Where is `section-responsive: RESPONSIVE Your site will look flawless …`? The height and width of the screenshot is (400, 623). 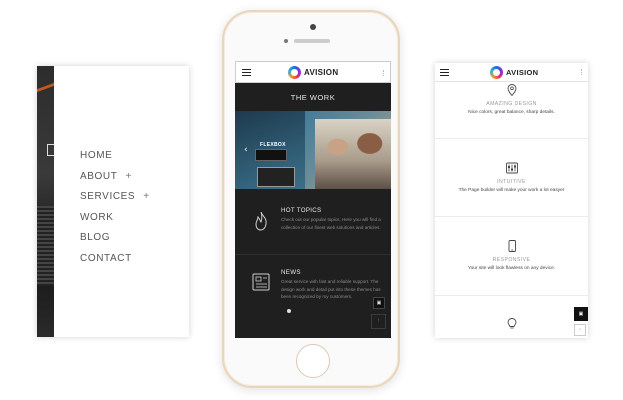
section-responsive: RESPONSIVE Your site will look flawless … is located at coordinates (511, 255).